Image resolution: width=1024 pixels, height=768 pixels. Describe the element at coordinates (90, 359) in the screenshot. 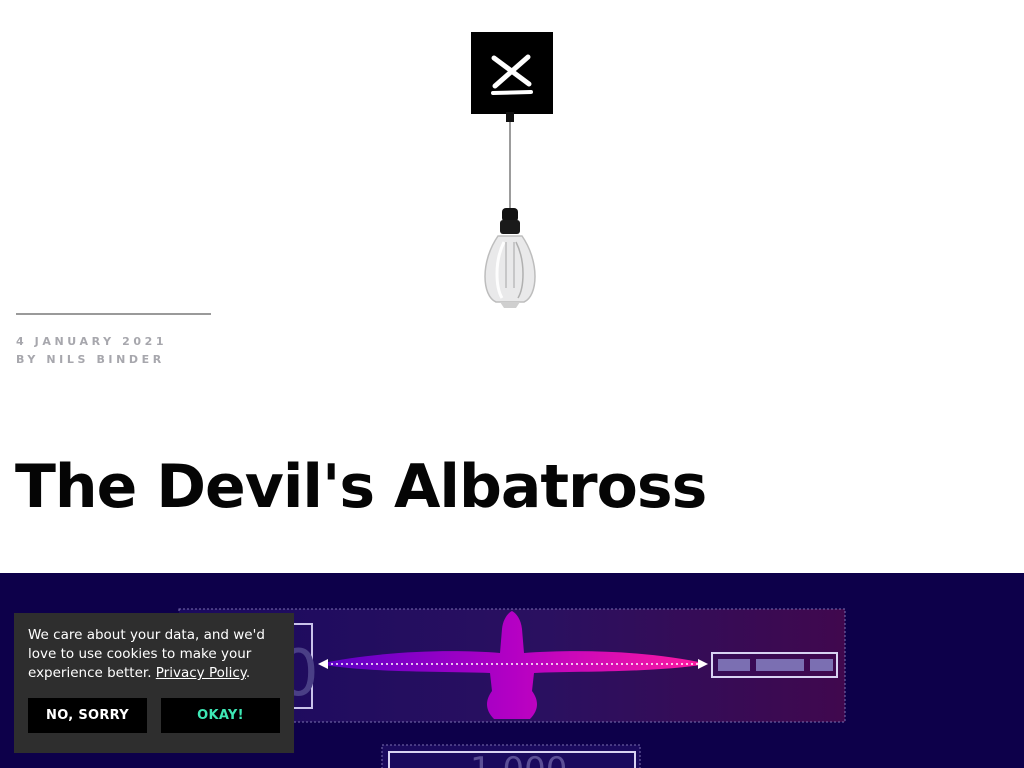

I see `article-byline: BY NILS BINDER` at that location.